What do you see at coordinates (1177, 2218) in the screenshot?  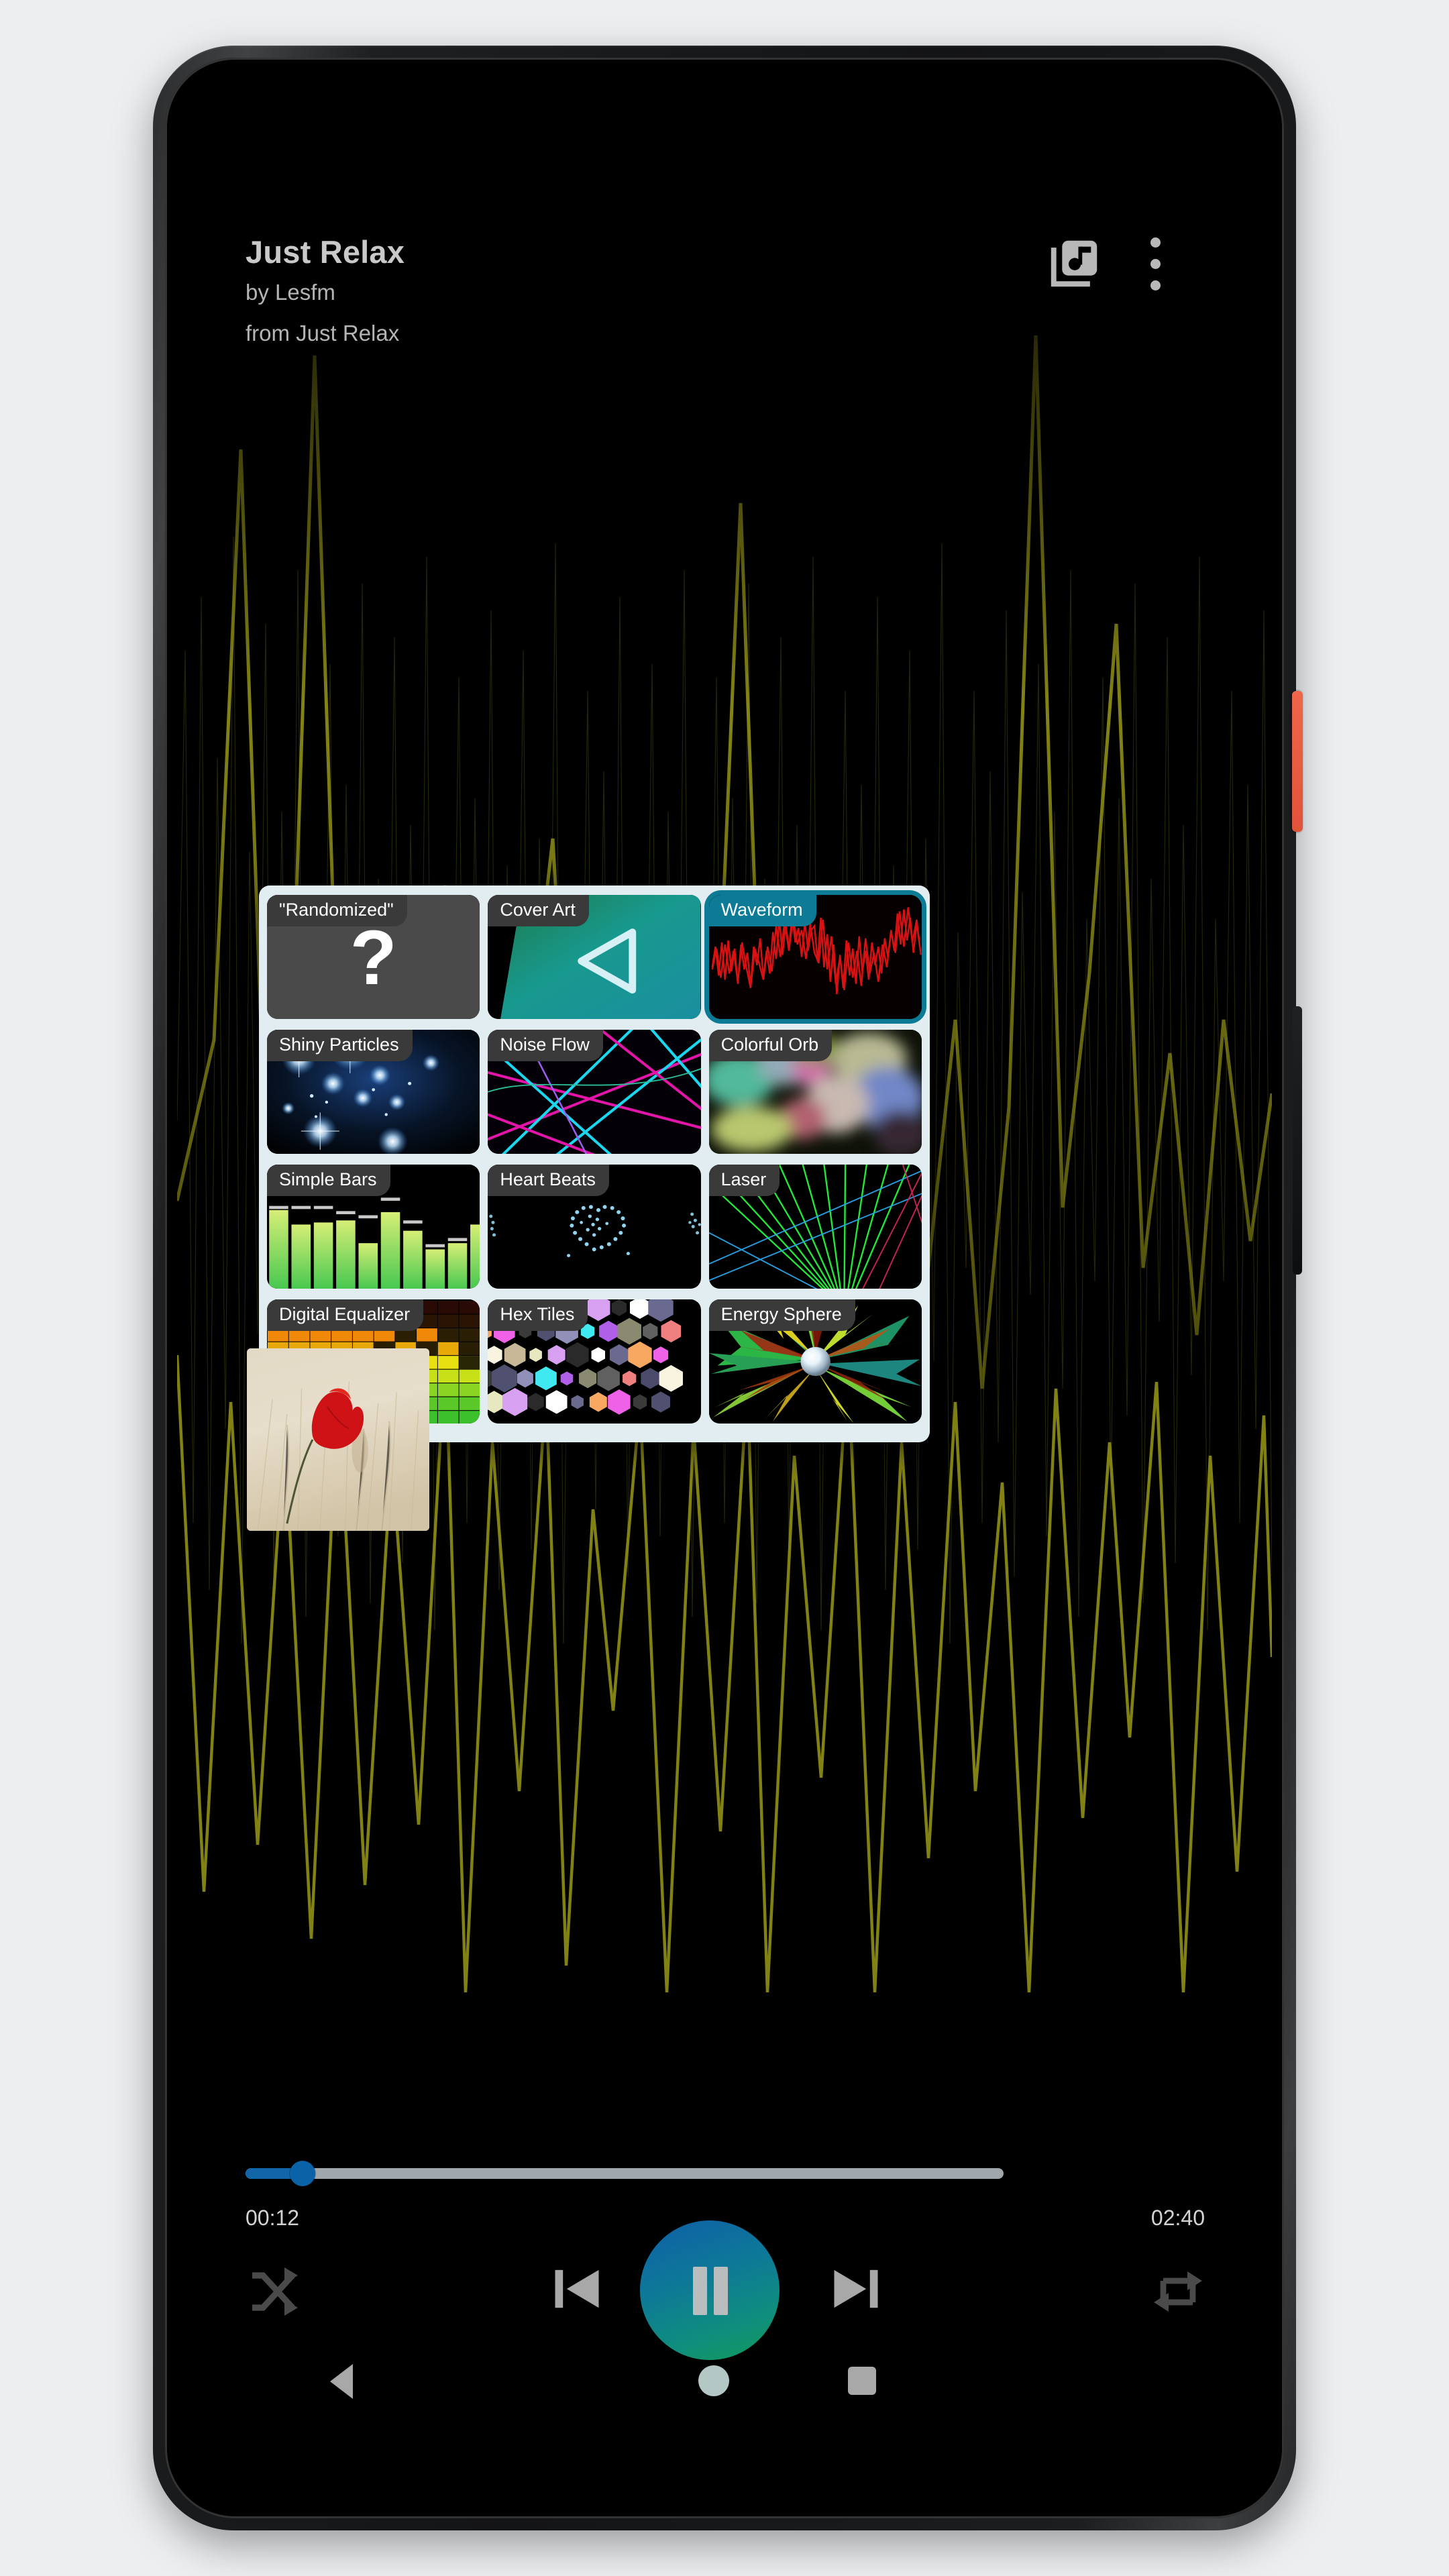 I see `time-total-label: 02:40` at bounding box center [1177, 2218].